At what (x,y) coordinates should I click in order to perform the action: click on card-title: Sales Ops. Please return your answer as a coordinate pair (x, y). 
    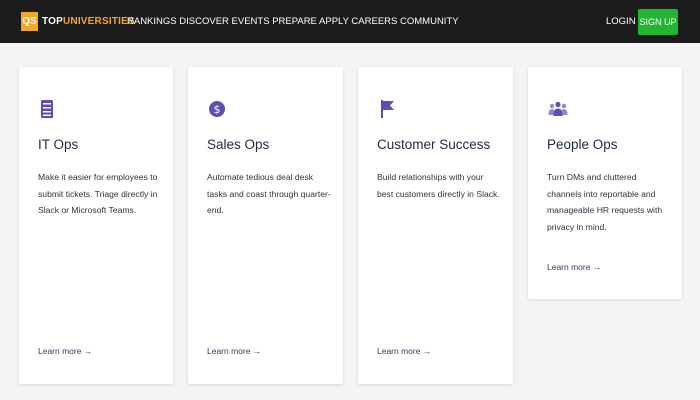
    Looking at the image, I should click on (238, 144).